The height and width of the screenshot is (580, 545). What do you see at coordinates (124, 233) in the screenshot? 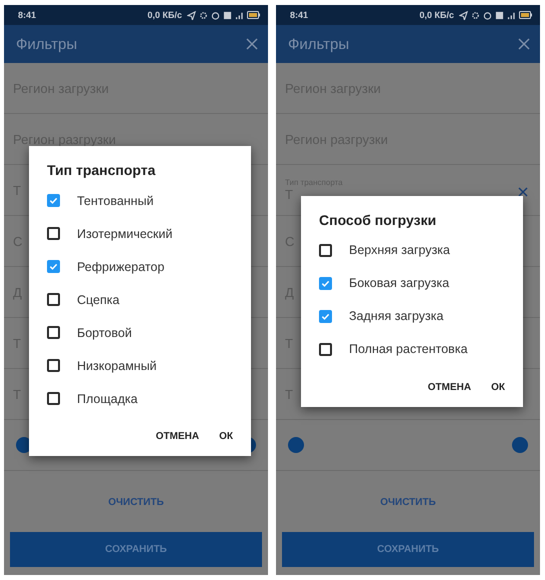
I see `option-label: Изотермический` at bounding box center [124, 233].